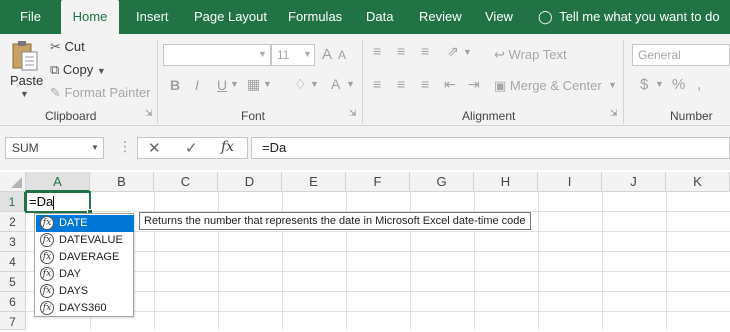  Describe the element at coordinates (85, 274) in the screenshot. I see `autocomplete-item: fx DAY` at that location.